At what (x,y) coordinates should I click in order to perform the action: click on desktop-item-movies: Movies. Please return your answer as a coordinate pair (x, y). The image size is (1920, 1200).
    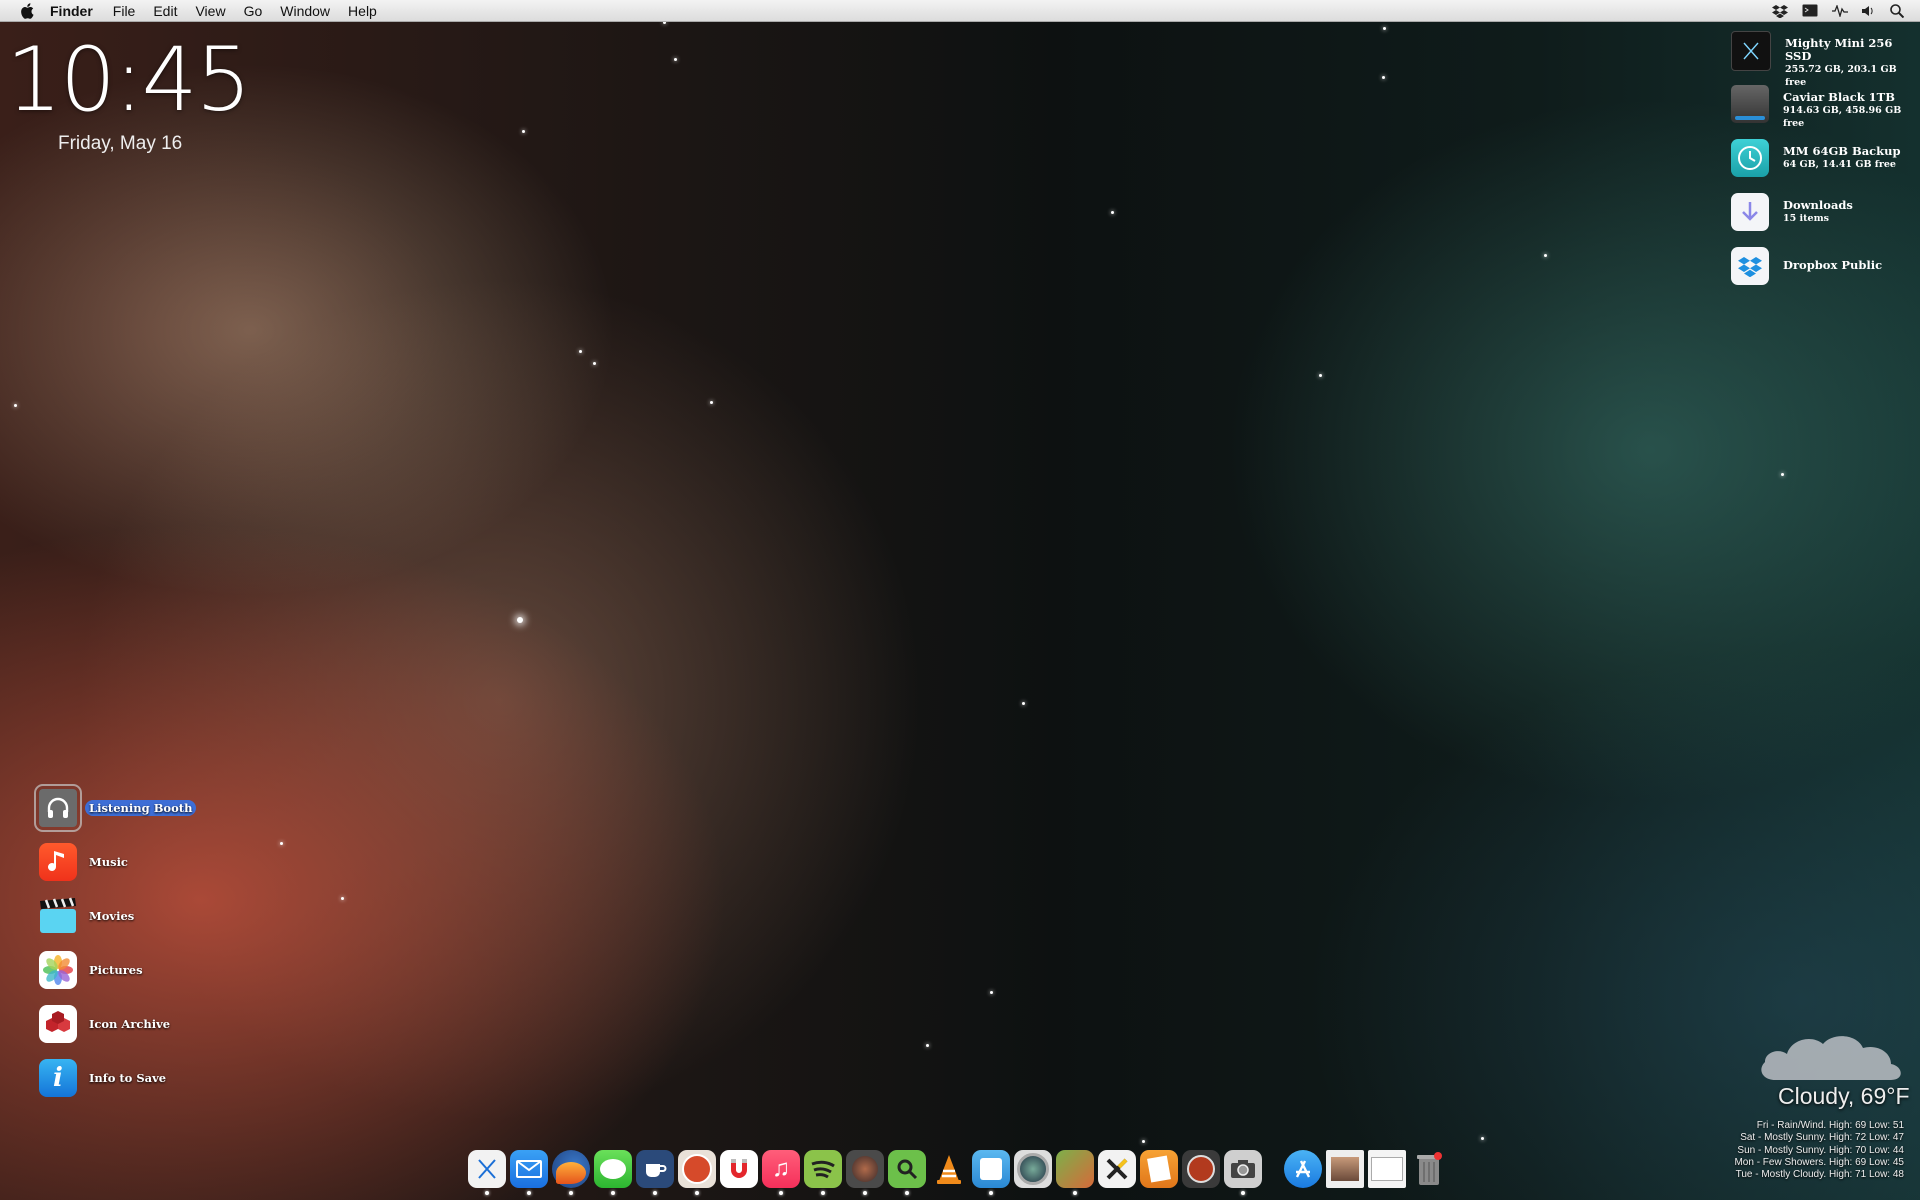
    Looking at the image, I should click on (86, 916).